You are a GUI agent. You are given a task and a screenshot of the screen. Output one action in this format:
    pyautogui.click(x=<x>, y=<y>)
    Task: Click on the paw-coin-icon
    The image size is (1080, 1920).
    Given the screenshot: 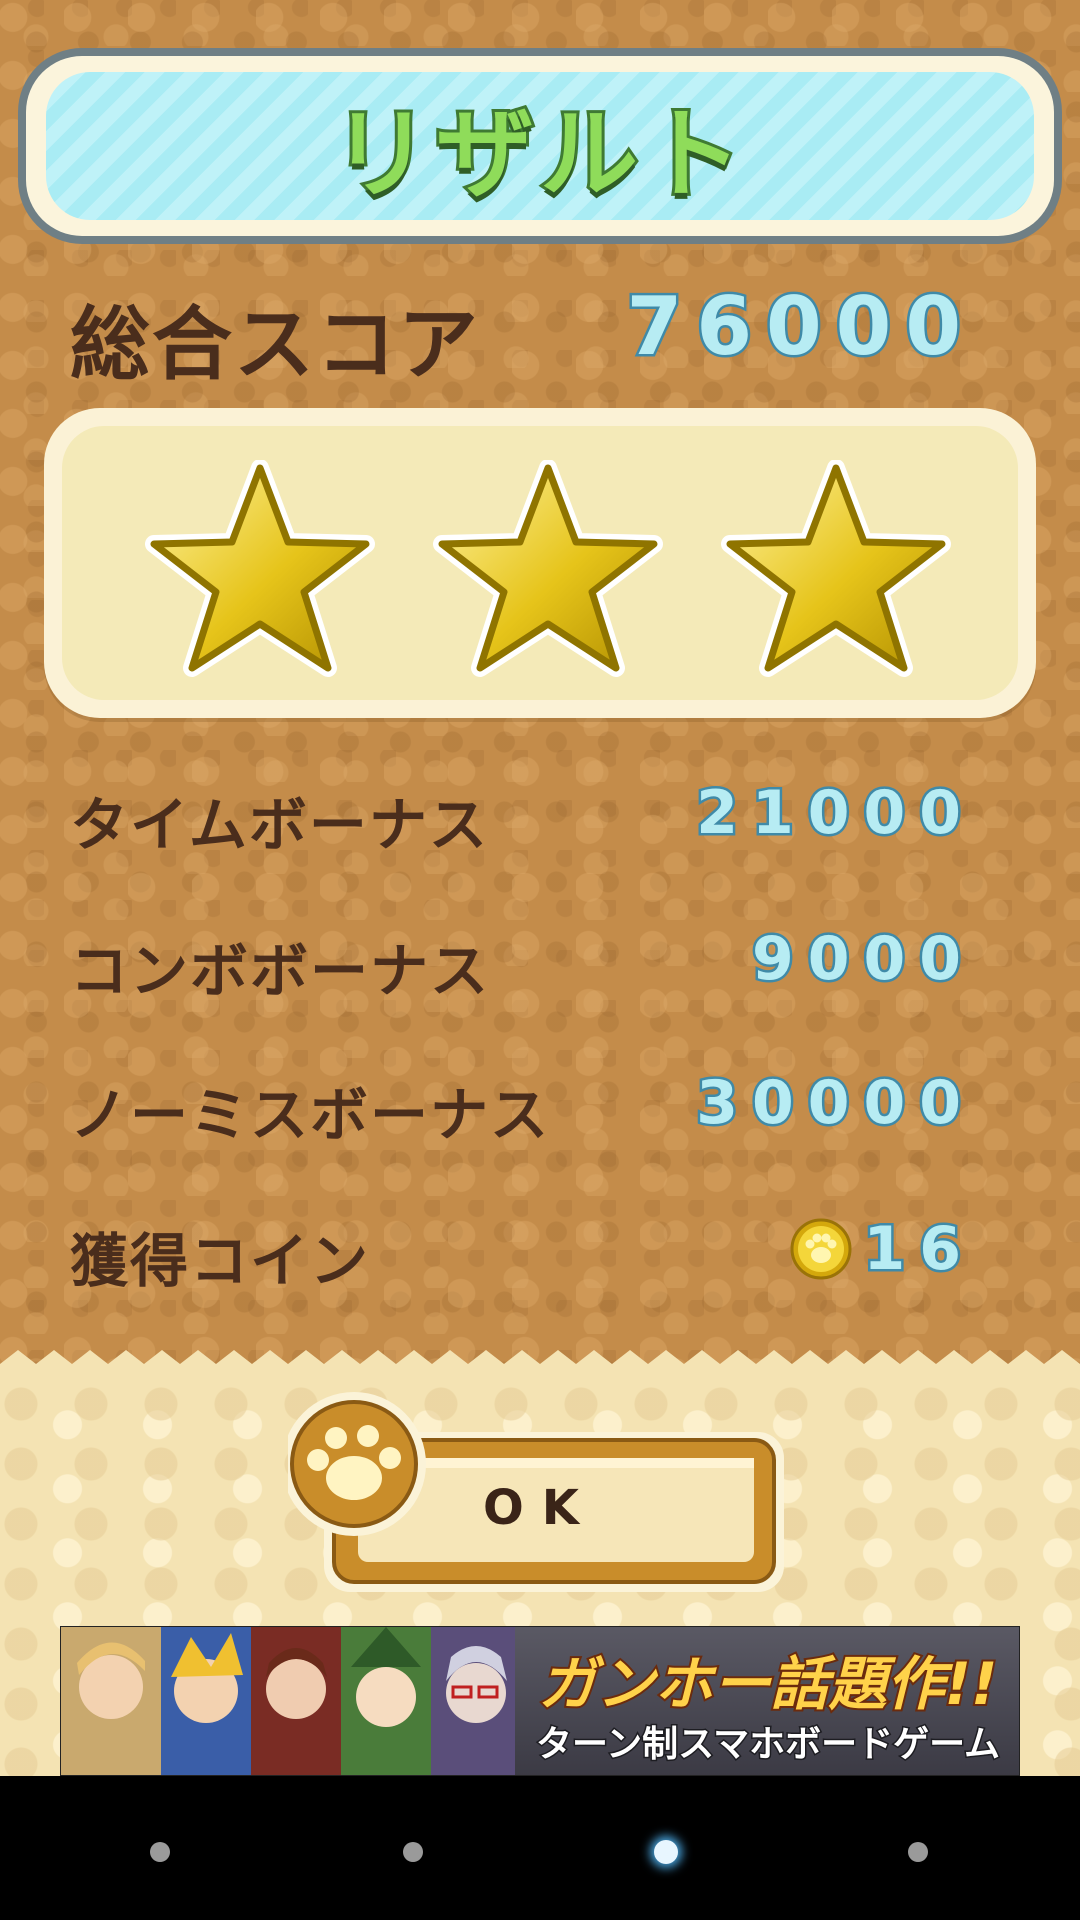 What is the action you would take?
    pyautogui.click(x=821, y=1249)
    